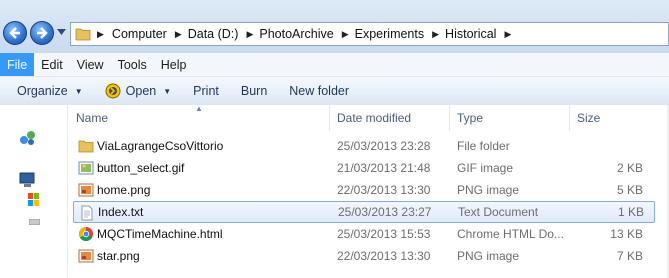  What do you see at coordinates (160, 234) in the screenshot?
I see `file-name: MQCTimeMachine.html` at bounding box center [160, 234].